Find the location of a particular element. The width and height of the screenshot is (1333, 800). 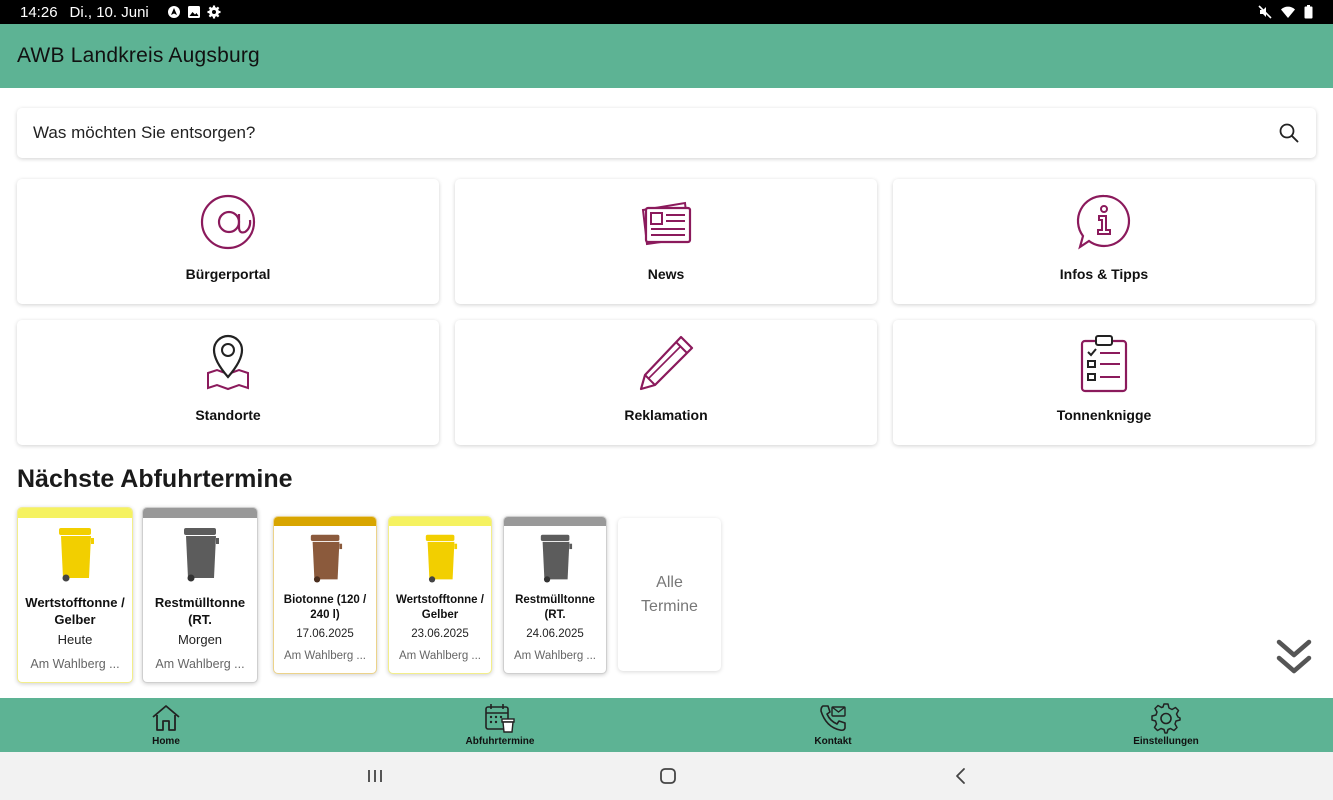

nav-label: Einstellungen is located at coordinates (1166, 741).